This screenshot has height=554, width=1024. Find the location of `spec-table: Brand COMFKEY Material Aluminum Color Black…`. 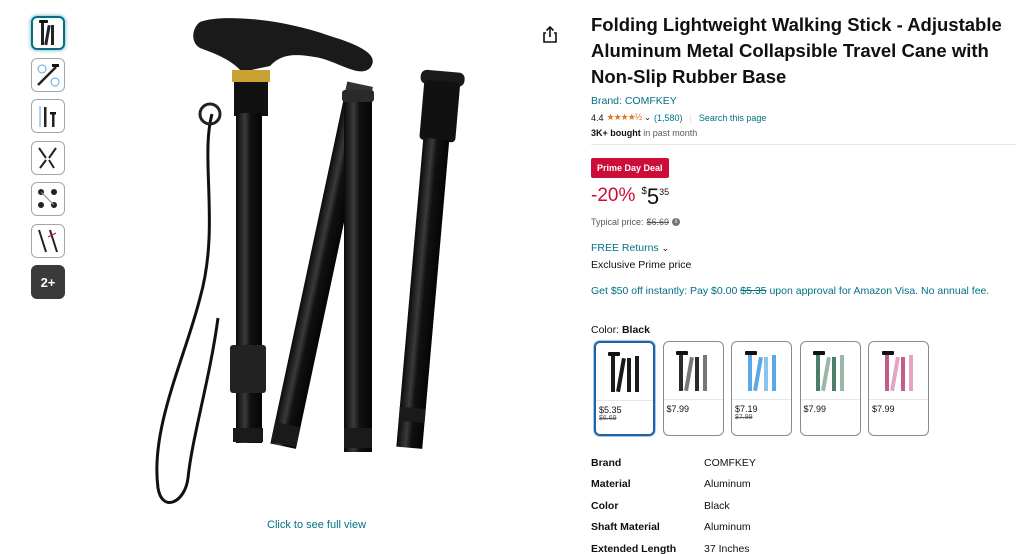

spec-table: Brand COMFKEY Material Aluminum Color Black… is located at coordinates (741, 503).